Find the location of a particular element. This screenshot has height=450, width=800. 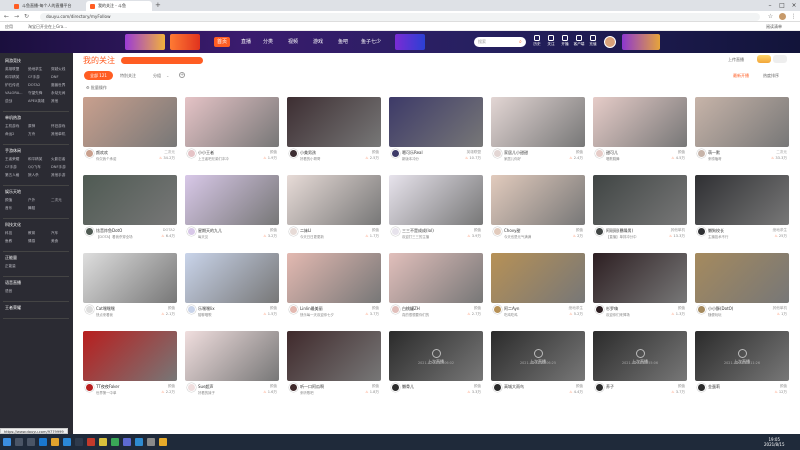

streamer-name: 金蛋莉 is located at coordinates (732, 387).